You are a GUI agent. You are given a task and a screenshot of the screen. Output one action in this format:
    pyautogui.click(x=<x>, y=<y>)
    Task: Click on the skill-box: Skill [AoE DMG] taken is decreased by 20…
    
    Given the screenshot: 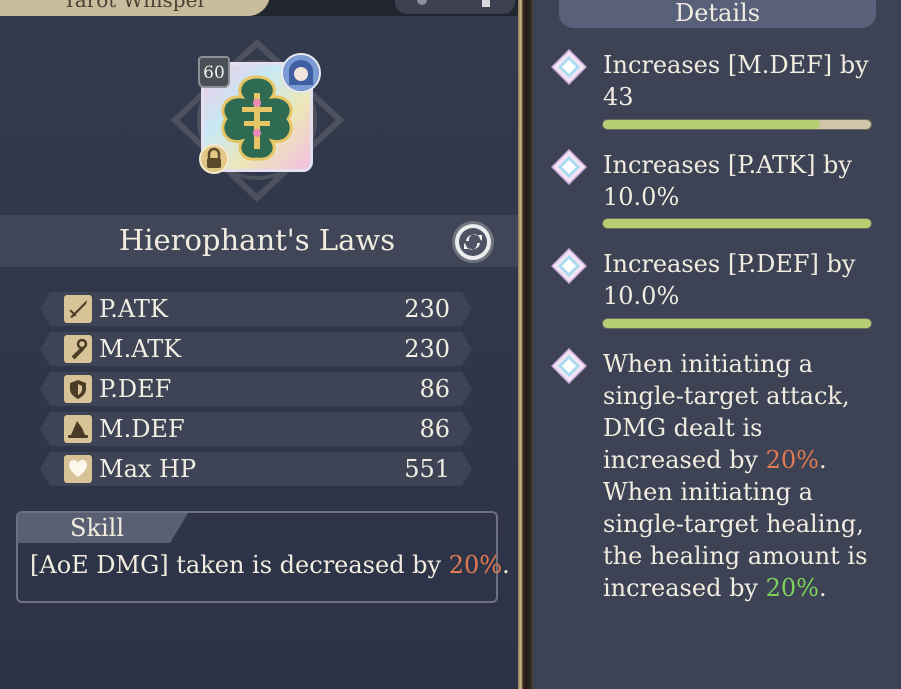 What is the action you would take?
    pyautogui.click(x=263, y=557)
    